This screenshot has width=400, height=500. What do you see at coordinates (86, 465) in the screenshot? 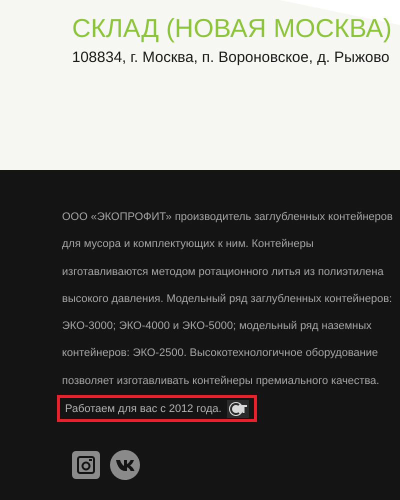
I see `instagram-icon` at bounding box center [86, 465].